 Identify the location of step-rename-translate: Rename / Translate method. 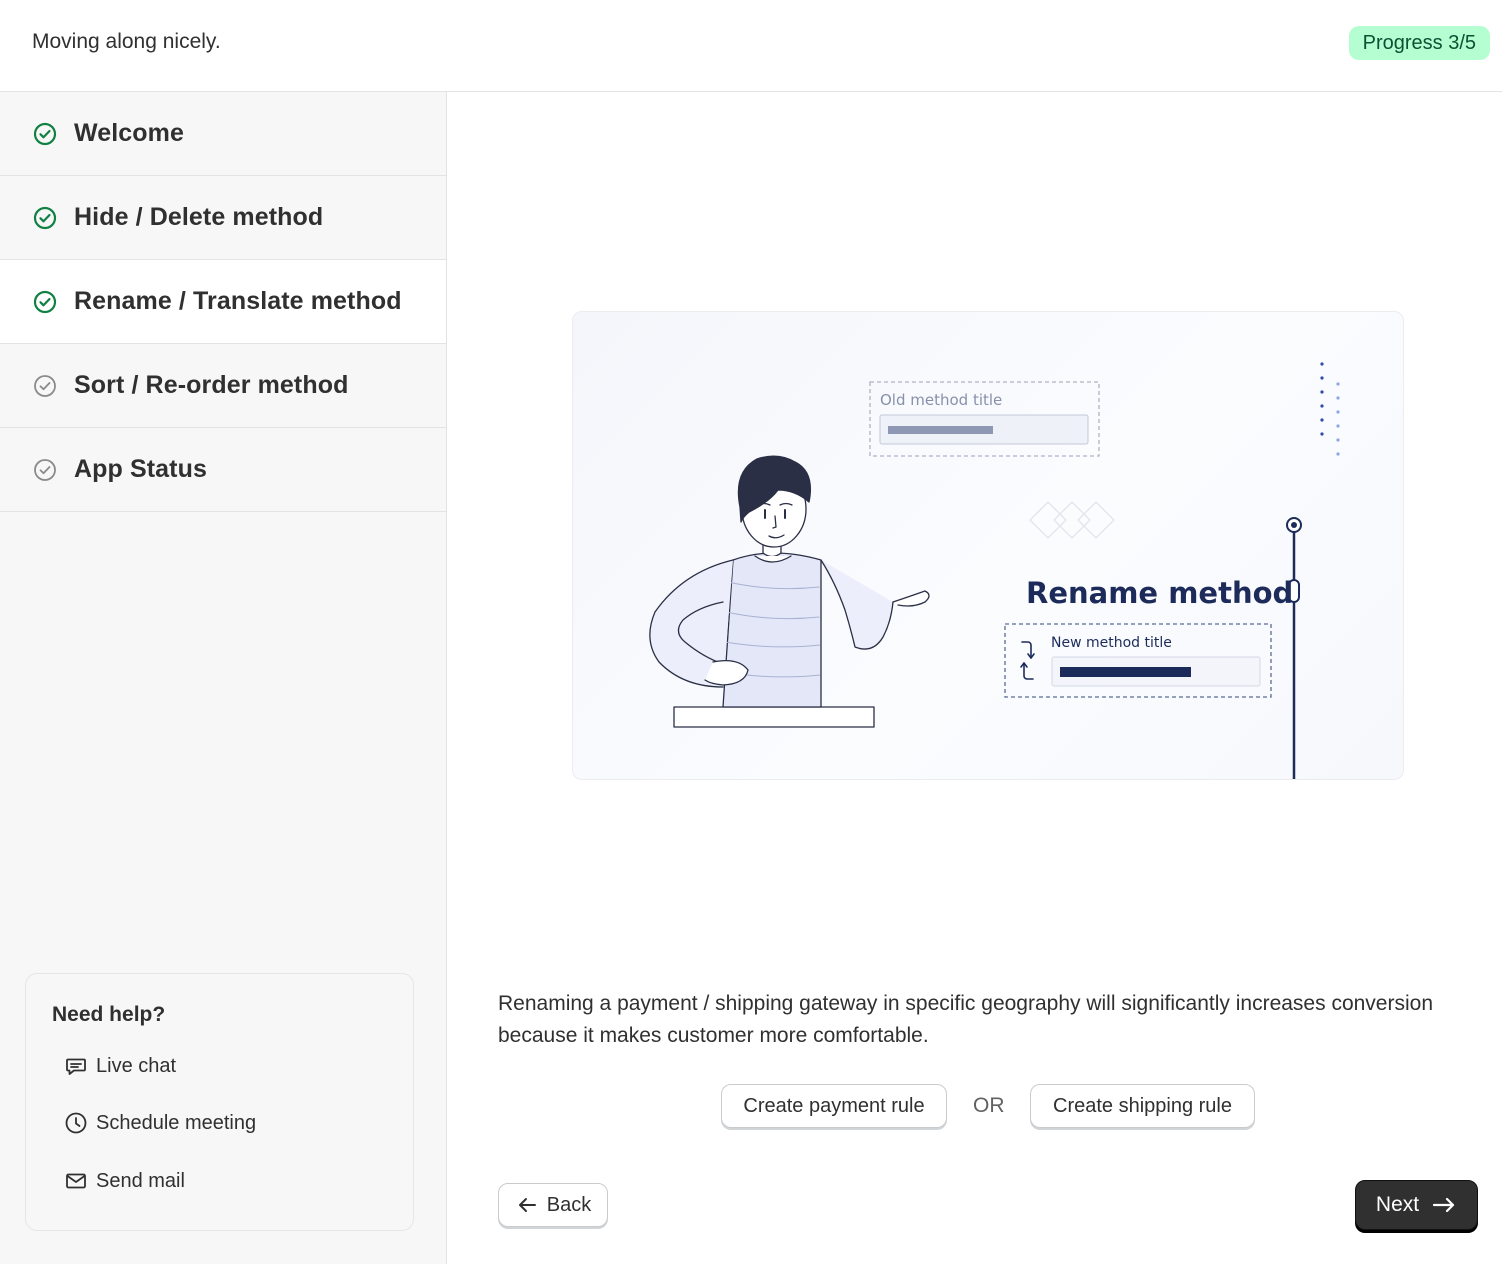
(223, 302).